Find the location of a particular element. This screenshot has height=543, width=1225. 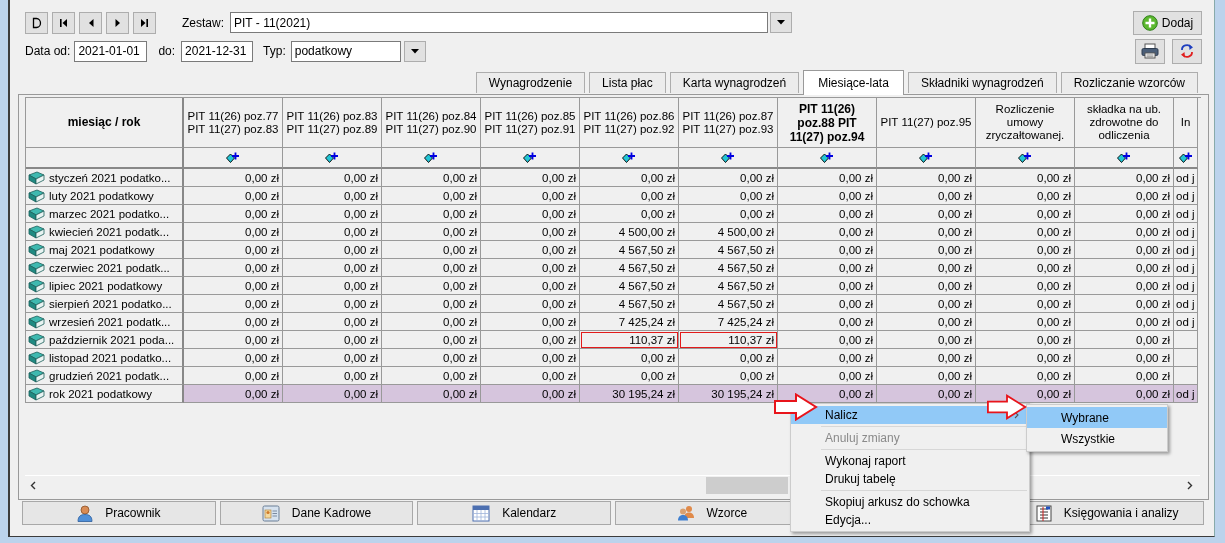

menu-item: Wybrane is located at coordinates (1097, 417).